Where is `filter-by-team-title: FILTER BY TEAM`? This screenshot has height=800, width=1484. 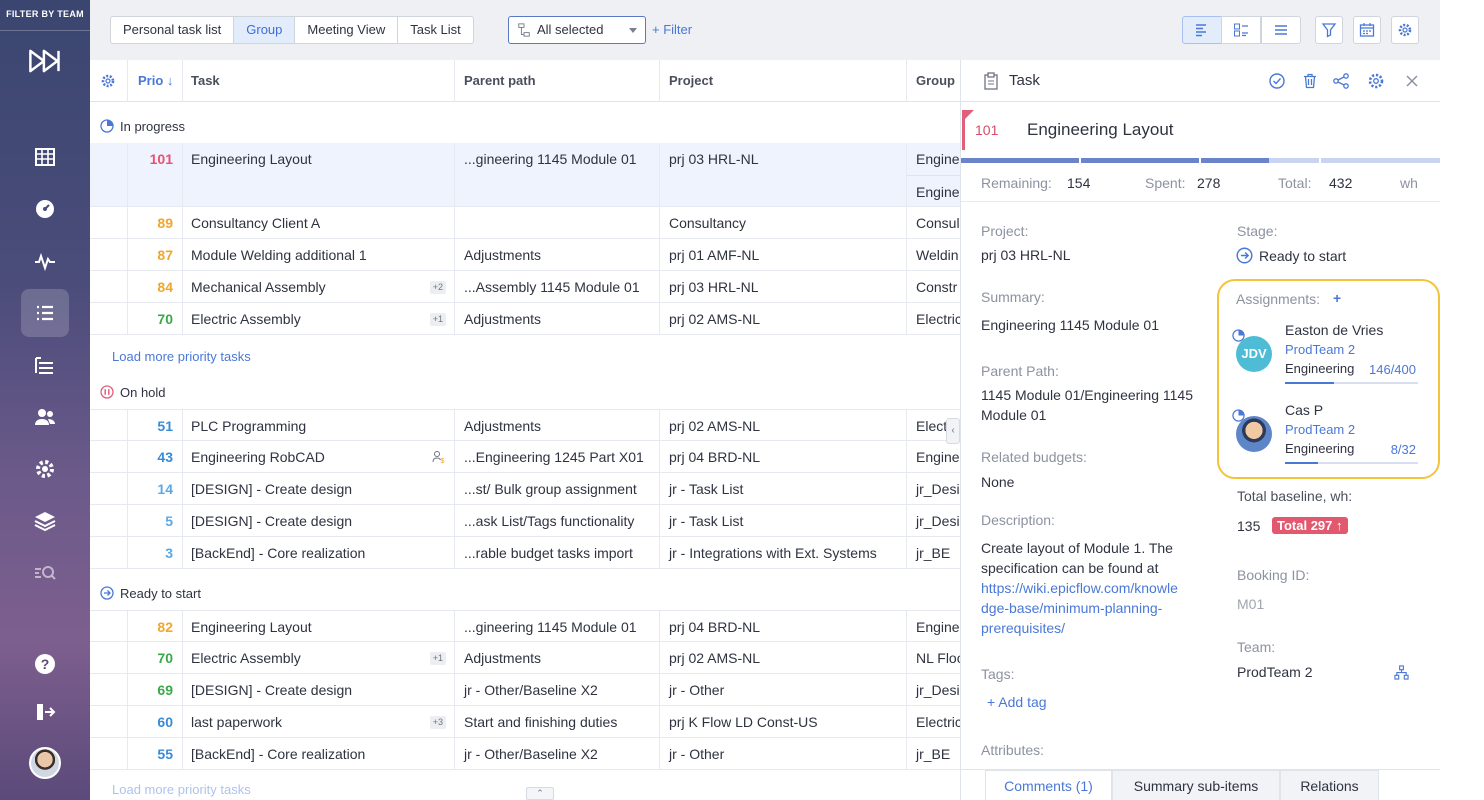
filter-by-team-title: FILTER BY TEAM is located at coordinates (45, 14).